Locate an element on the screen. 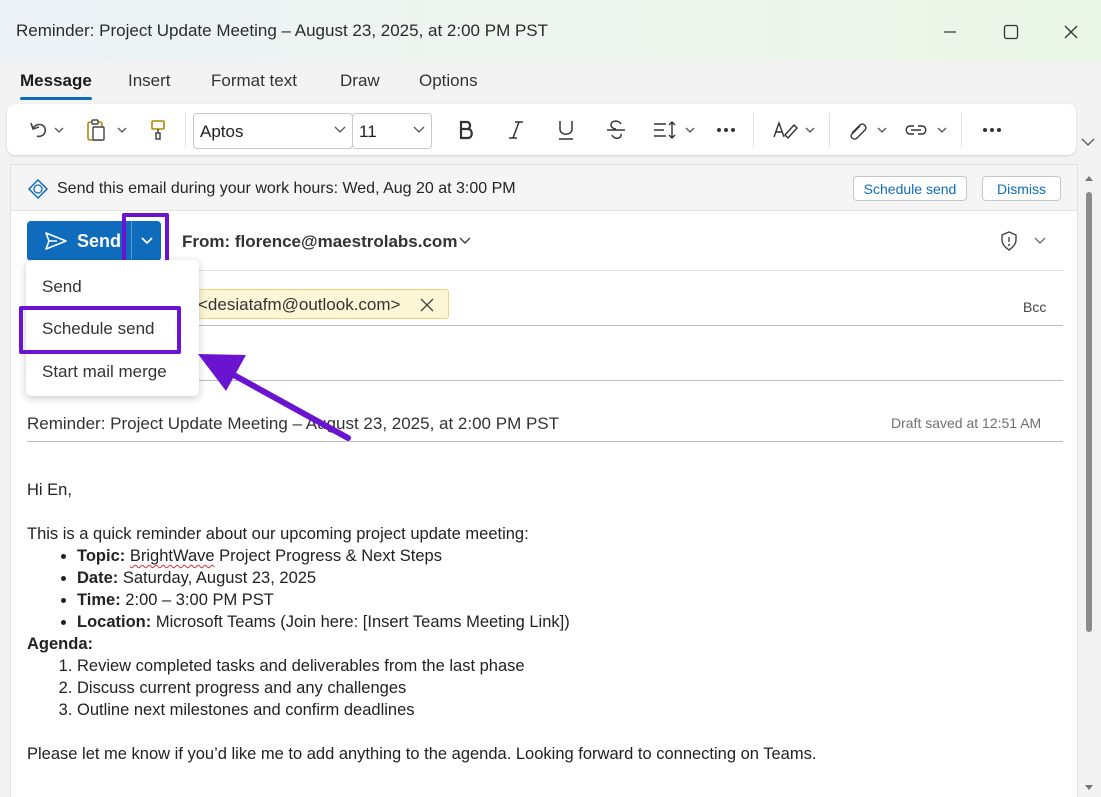 The image size is (1101, 797). from-field: From: florence@maestrolabs.com is located at coordinates (319, 242).